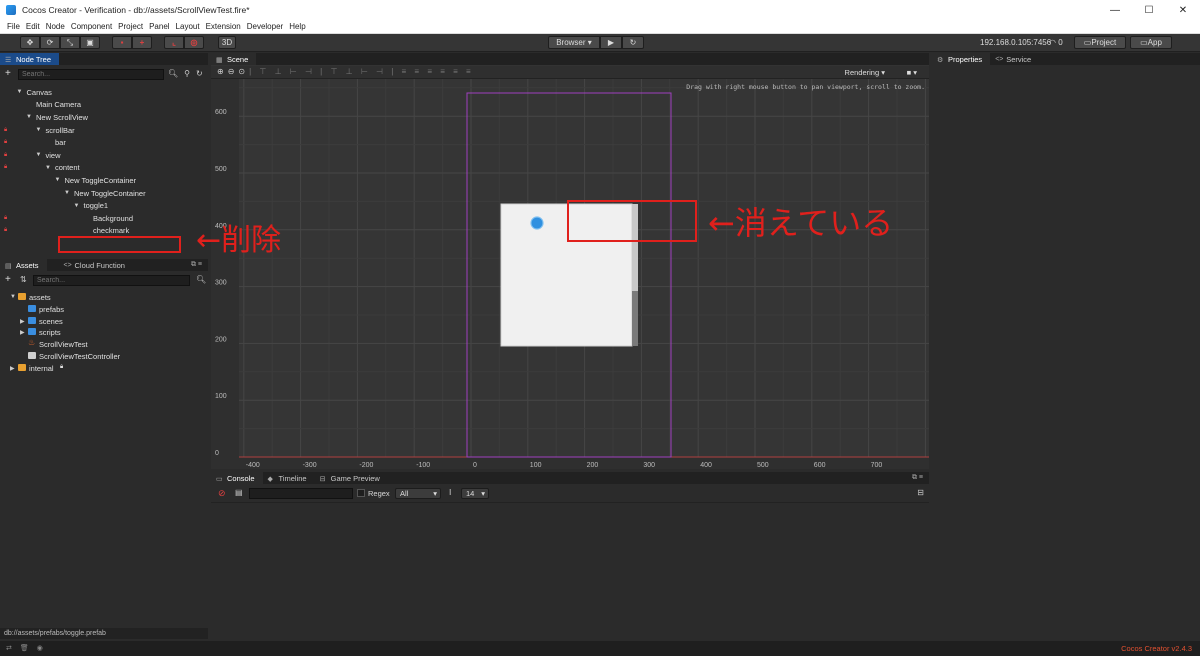 The height and width of the screenshot is (656, 1200). I want to click on toggle-background, so click(537, 223).